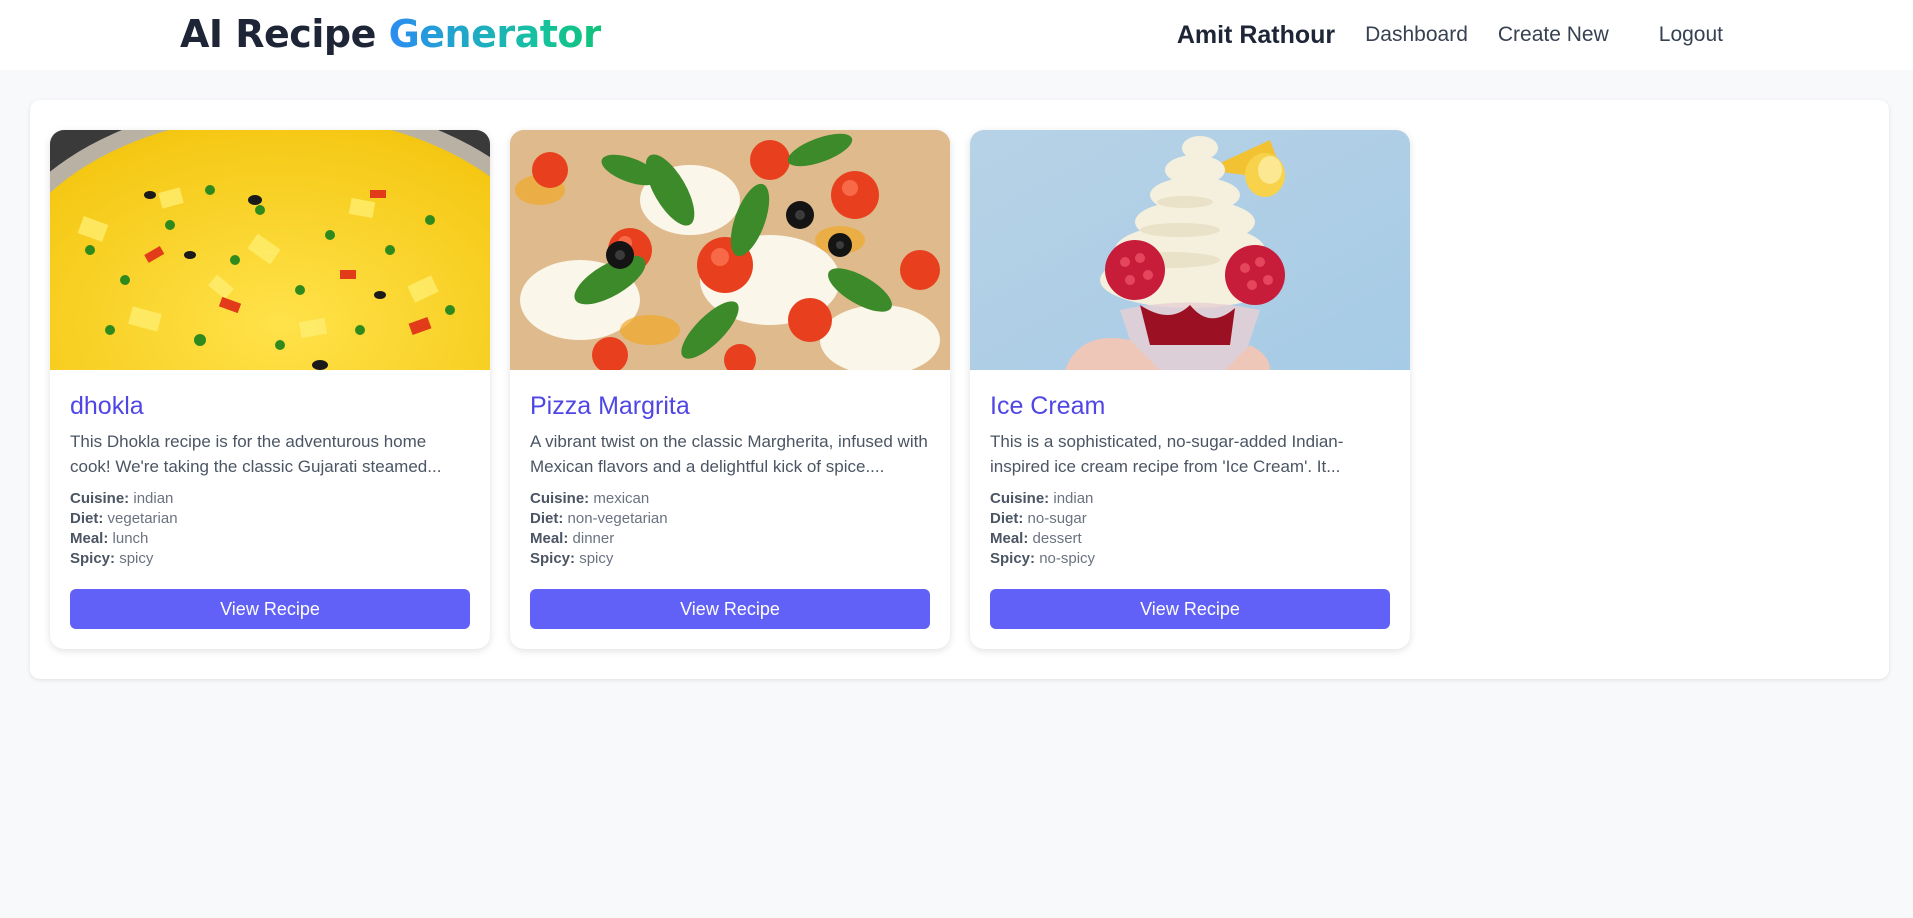 The image size is (1913, 918). Describe the element at coordinates (730, 499) in the screenshot. I see `recipe-cuisine: Cuisine: mexican` at that location.